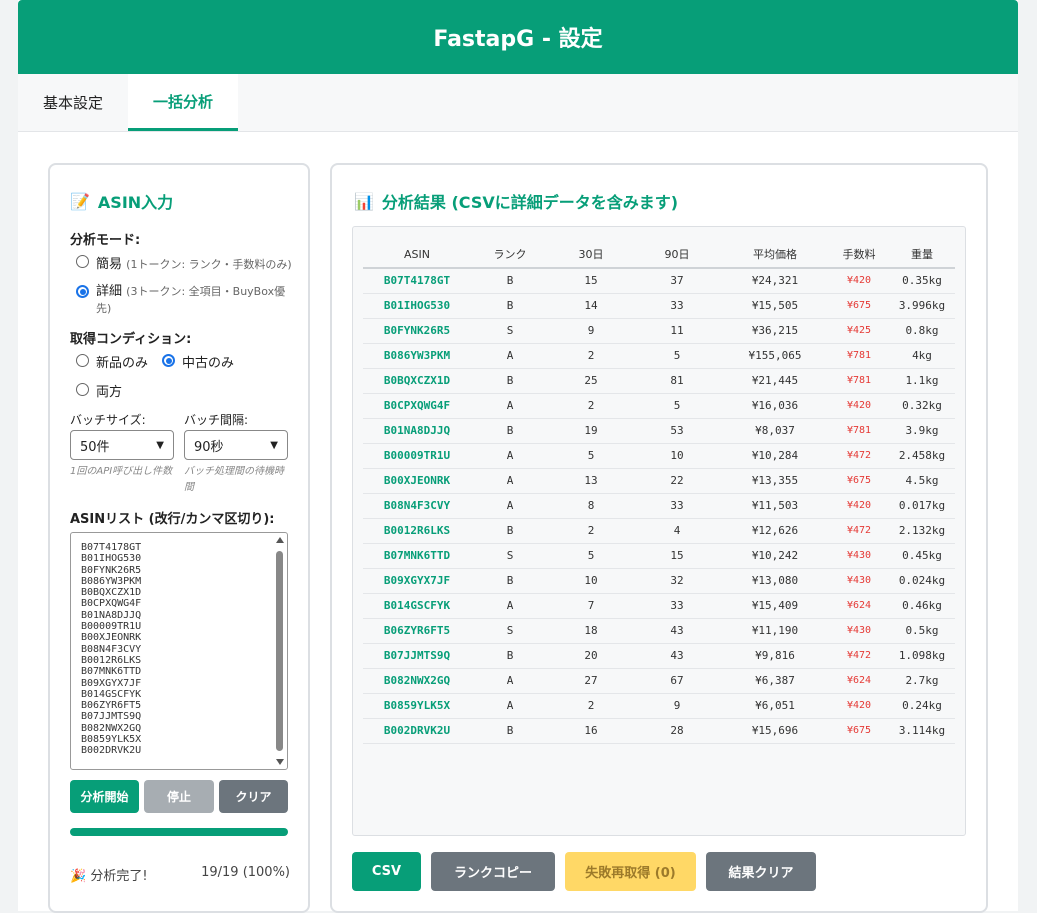 The width and height of the screenshot is (1037, 913). I want to click on cell-asin: B01NA8DJJQ, so click(417, 431).